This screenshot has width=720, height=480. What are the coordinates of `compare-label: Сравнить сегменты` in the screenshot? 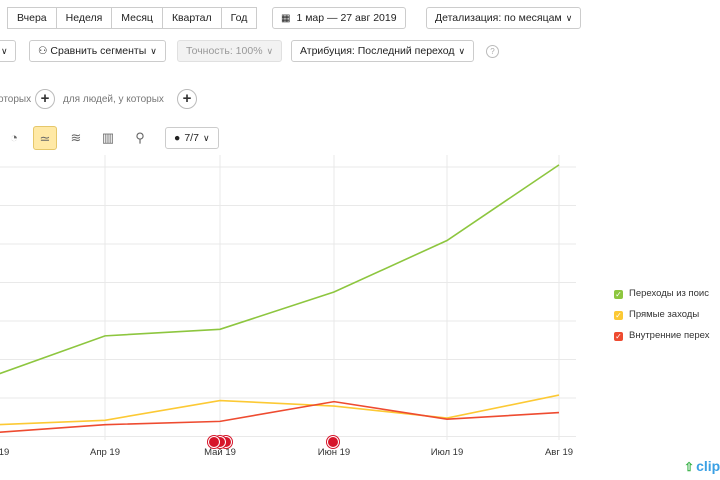 It's located at (98, 51).